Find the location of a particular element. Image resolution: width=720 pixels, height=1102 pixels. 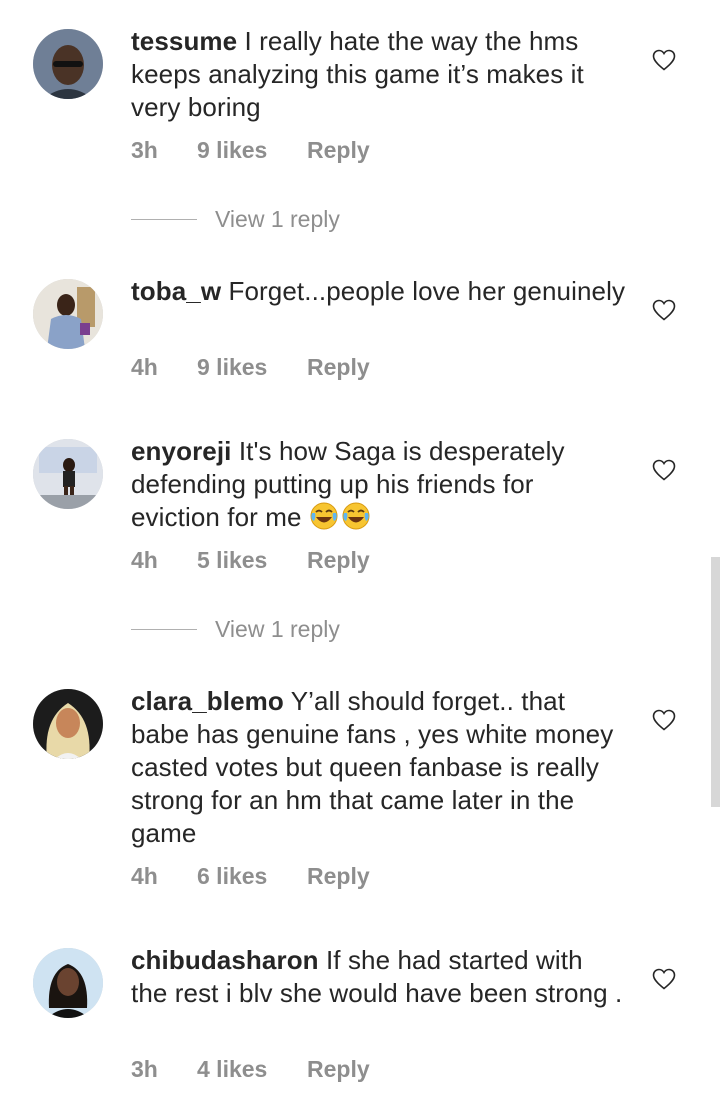

comment-username: toba_w is located at coordinates (176, 291).